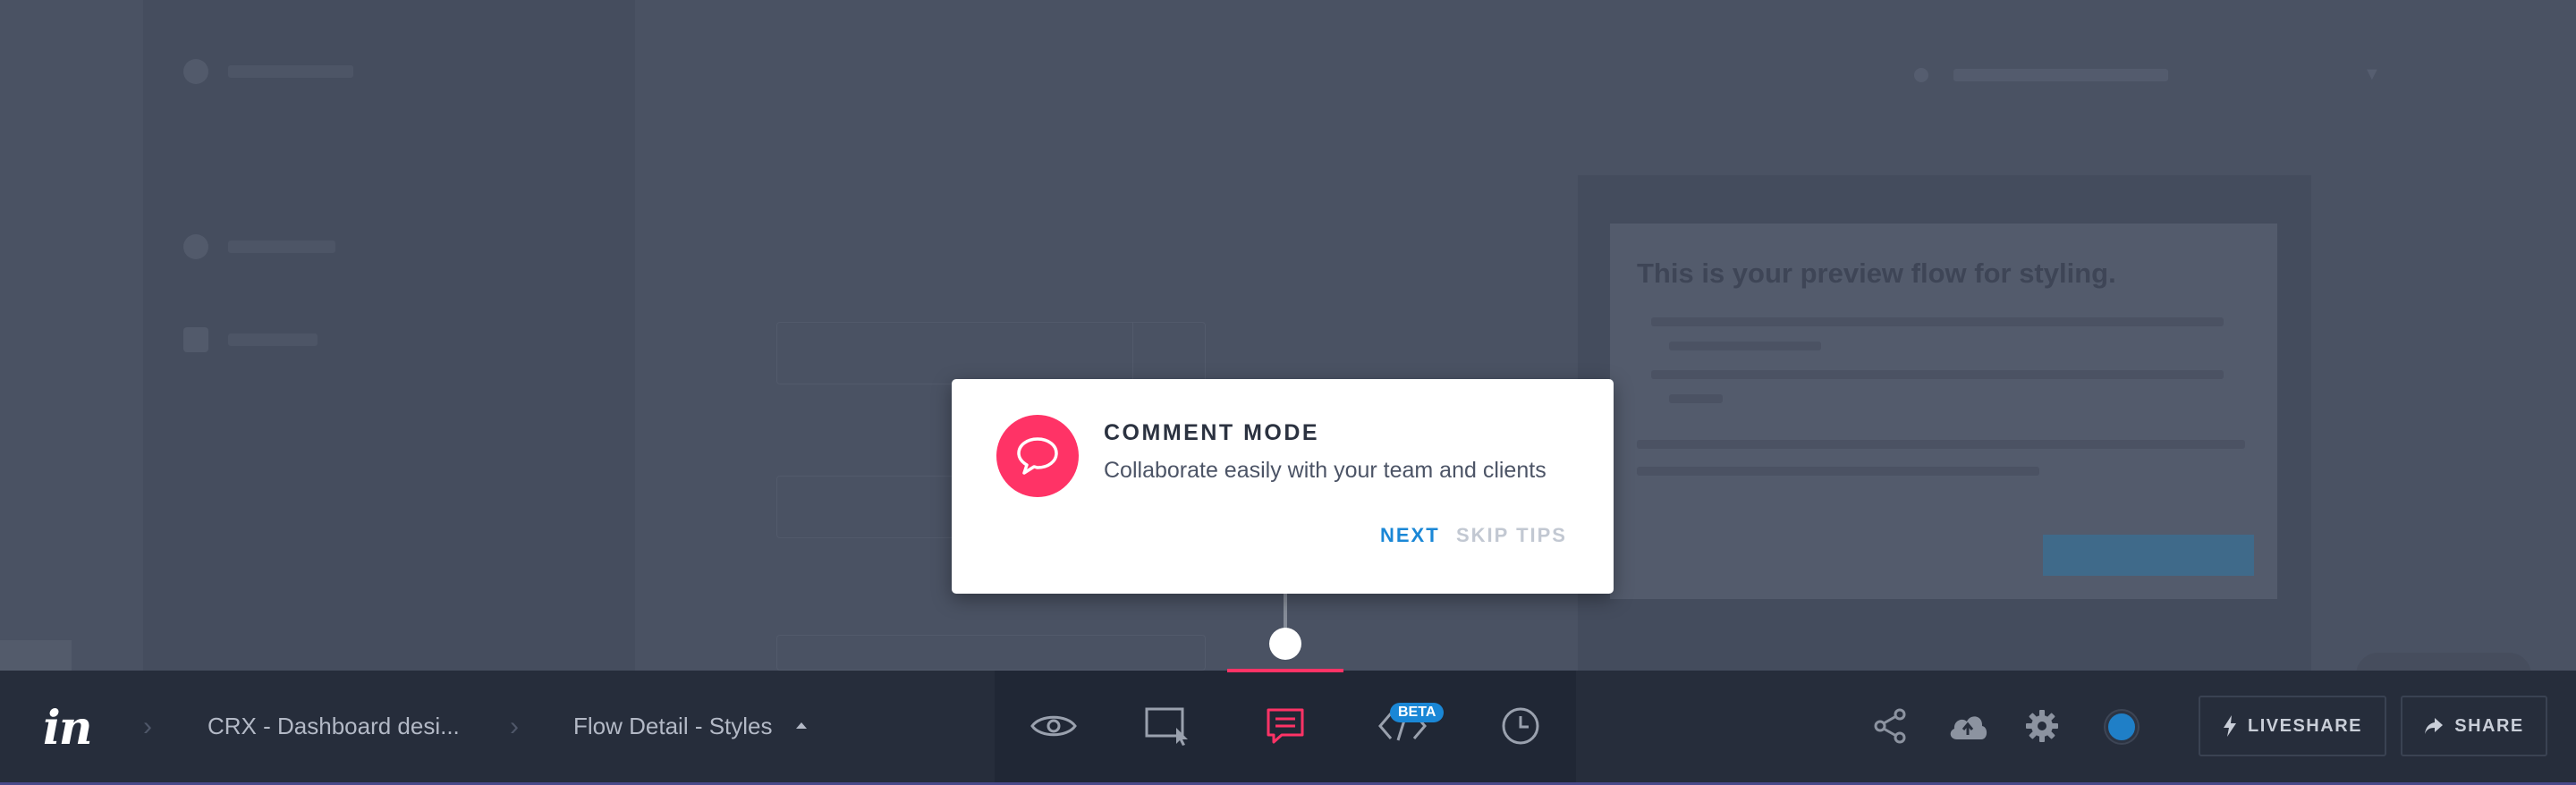  What do you see at coordinates (991, 653) in the screenshot?
I see `standard-border-field` at bounding box center [991, 653].